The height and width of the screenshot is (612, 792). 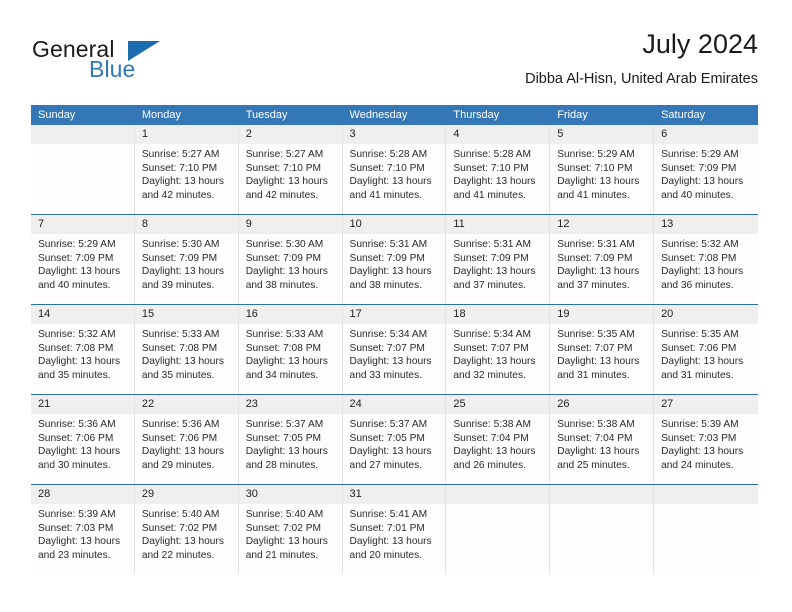 I want to click on day-number: 13, so click(x=667, y=224).